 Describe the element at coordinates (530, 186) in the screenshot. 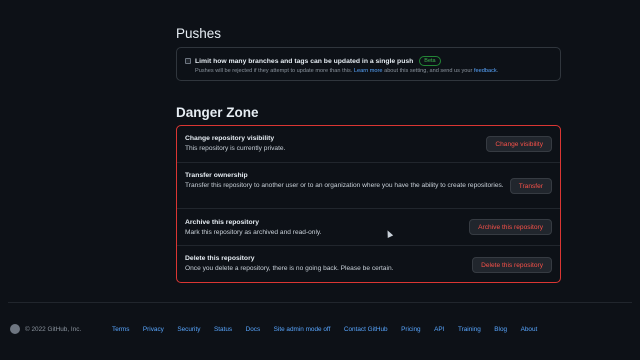

I see `transfer-button: Transfer` at that location.